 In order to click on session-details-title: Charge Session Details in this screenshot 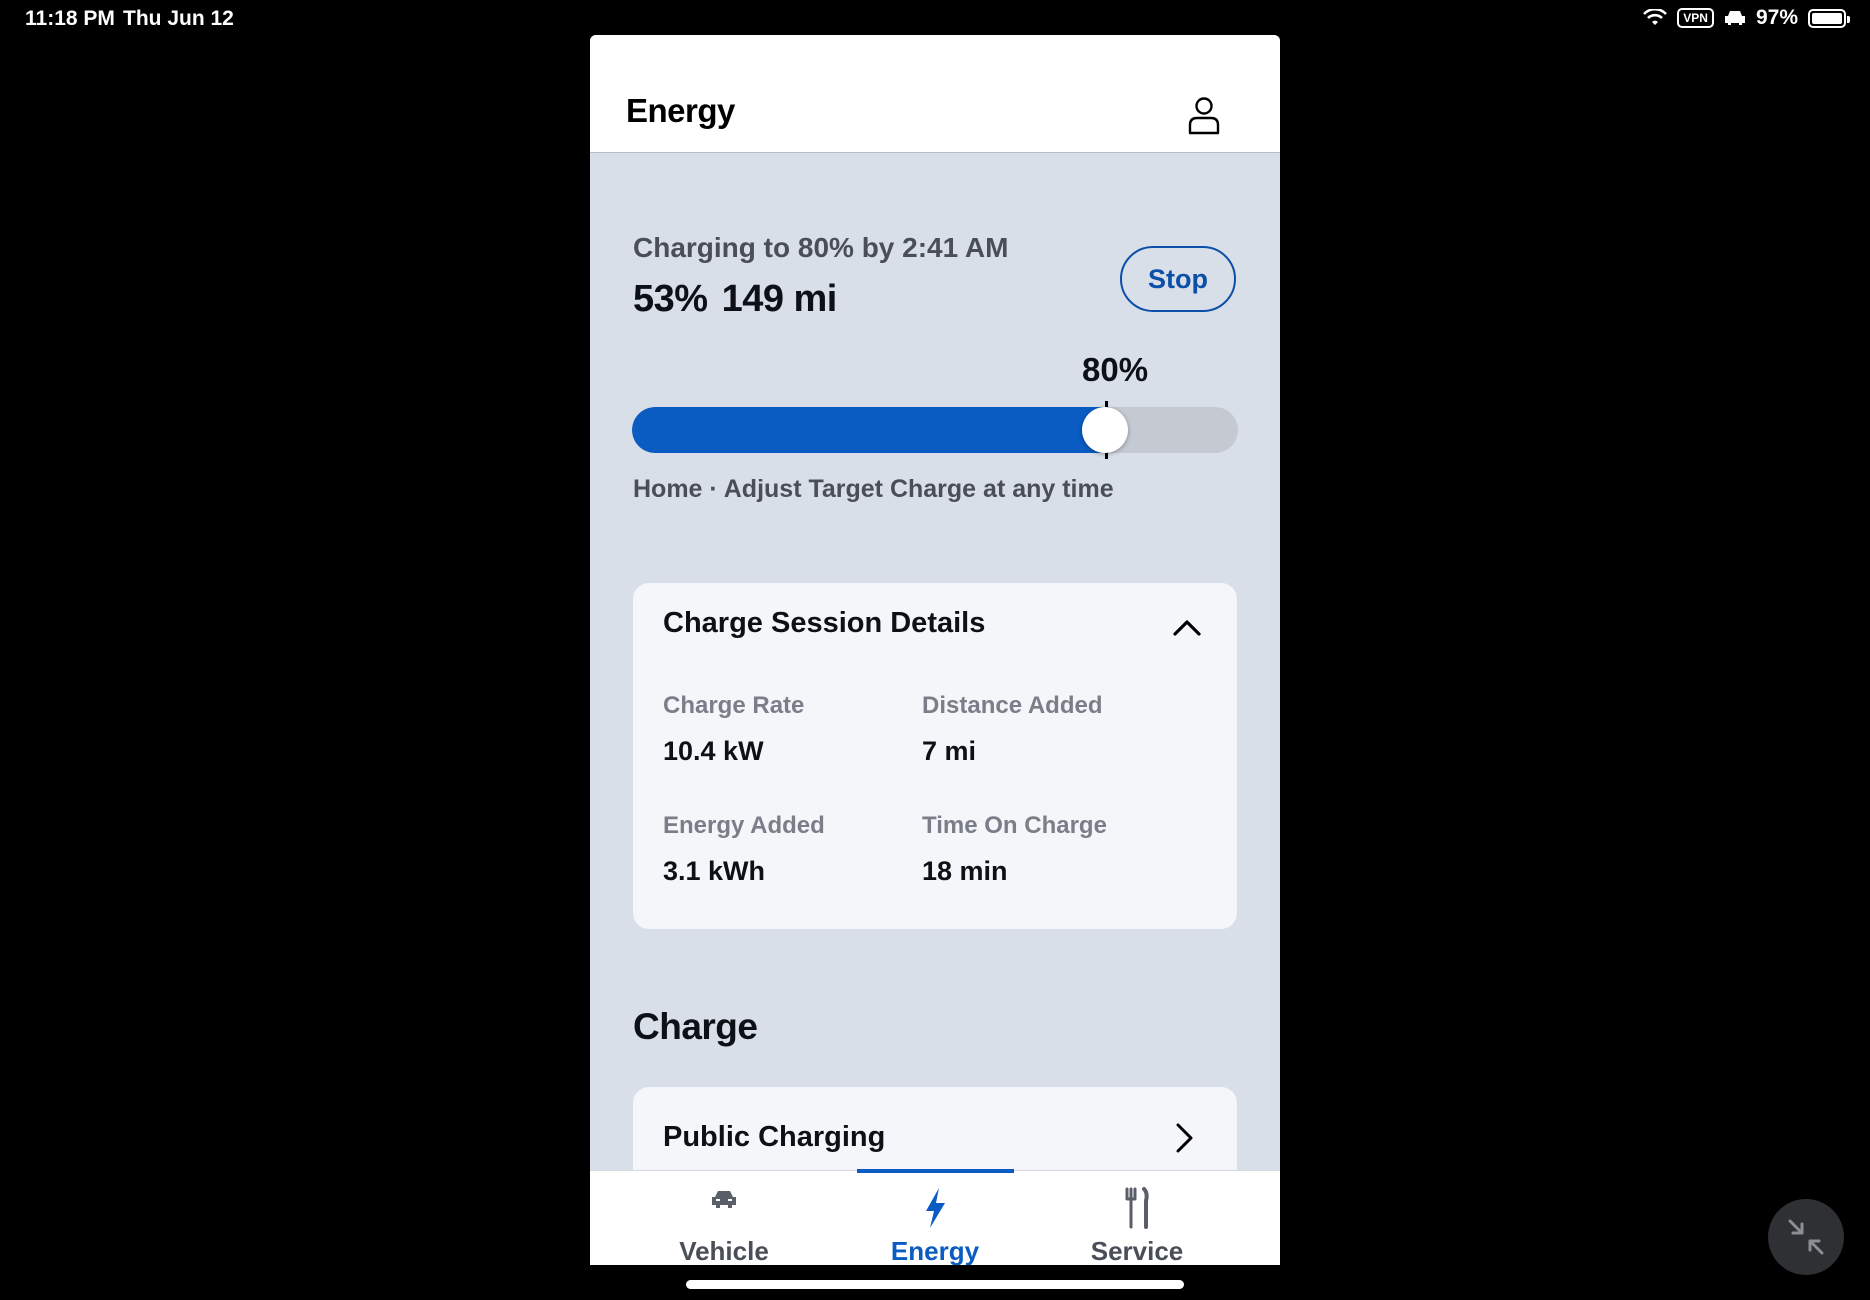, I will do `click(824, 623)`.